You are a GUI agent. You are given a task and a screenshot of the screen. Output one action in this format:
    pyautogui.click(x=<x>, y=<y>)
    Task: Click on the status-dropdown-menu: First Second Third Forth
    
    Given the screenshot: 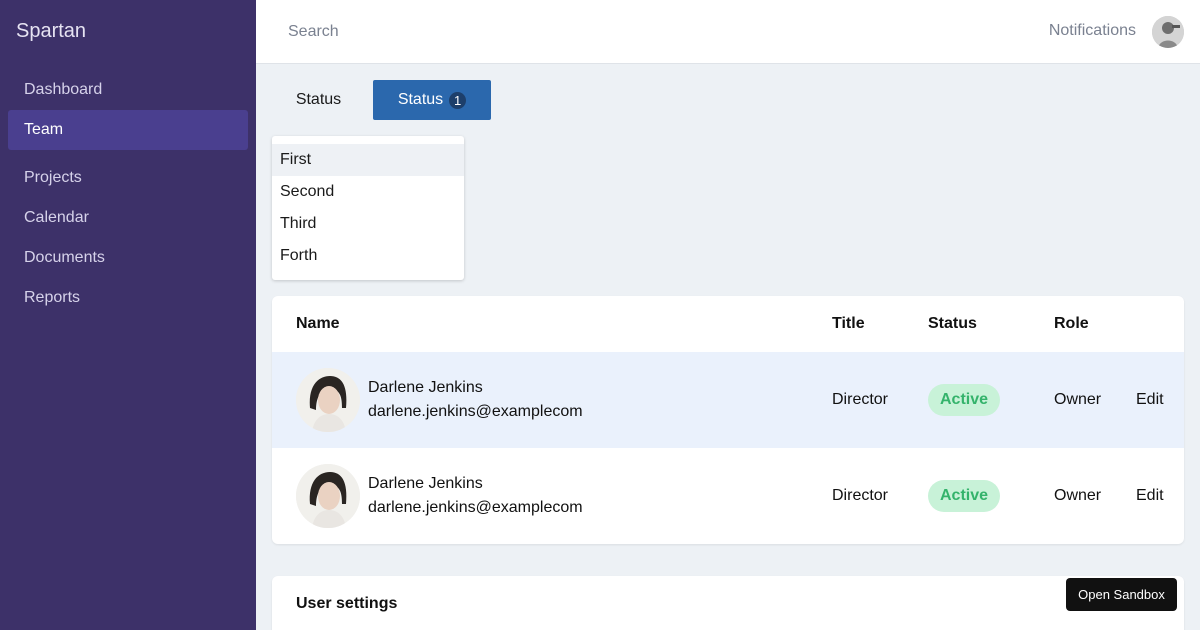 What is the action you would take?
    pyautogui.click(x=368, y=208)
    